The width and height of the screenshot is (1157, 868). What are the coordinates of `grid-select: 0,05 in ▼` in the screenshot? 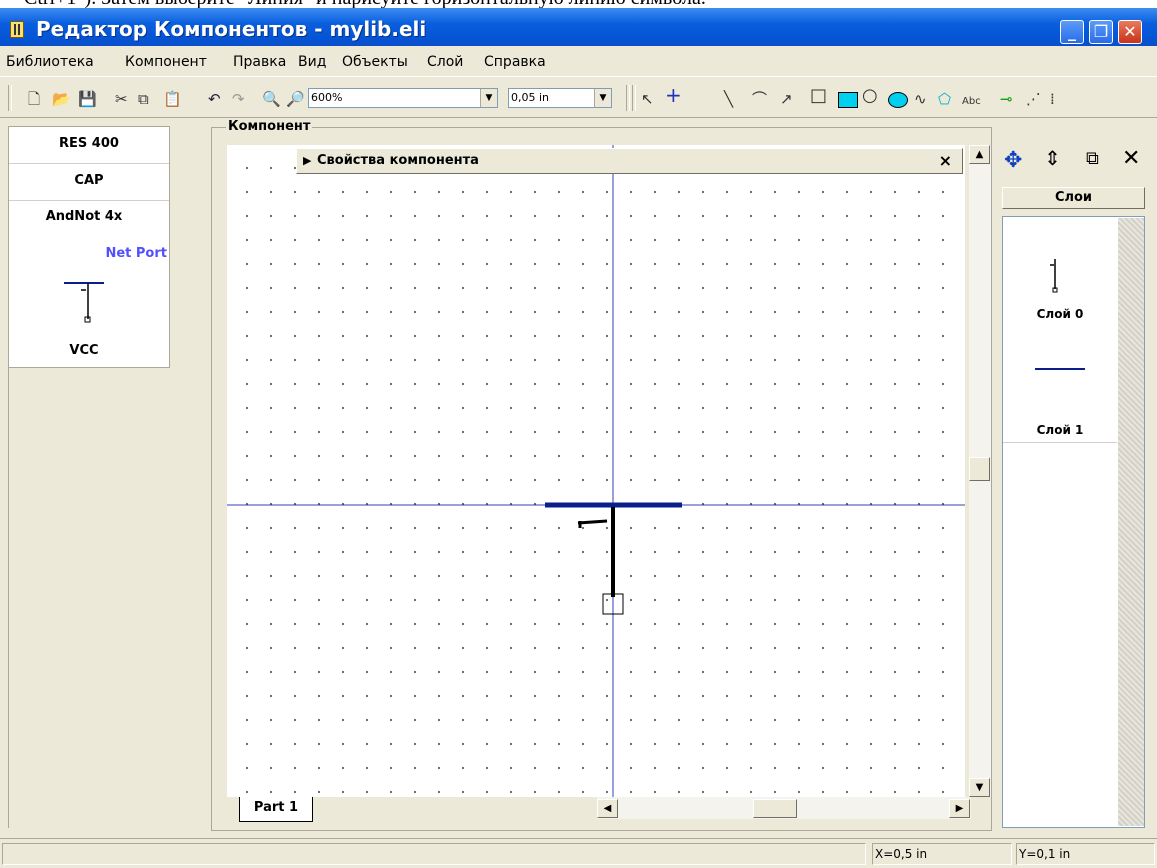 It's located at (560, 98).